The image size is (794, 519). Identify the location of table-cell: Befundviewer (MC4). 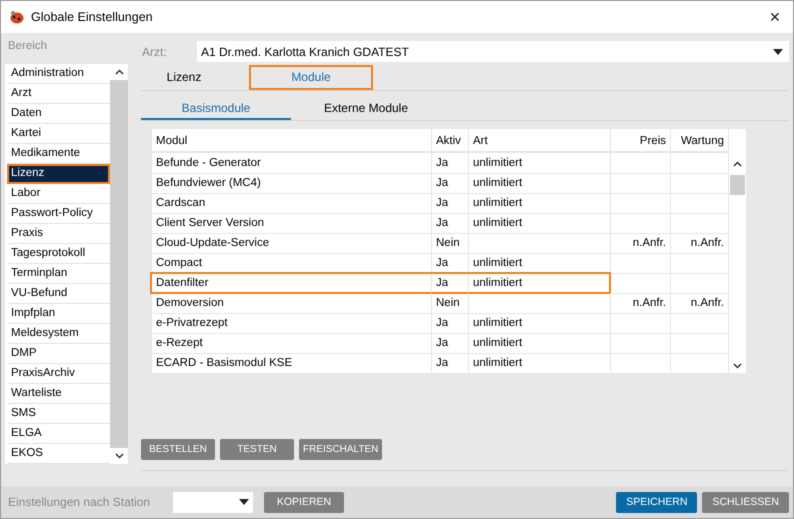
(292, 183).